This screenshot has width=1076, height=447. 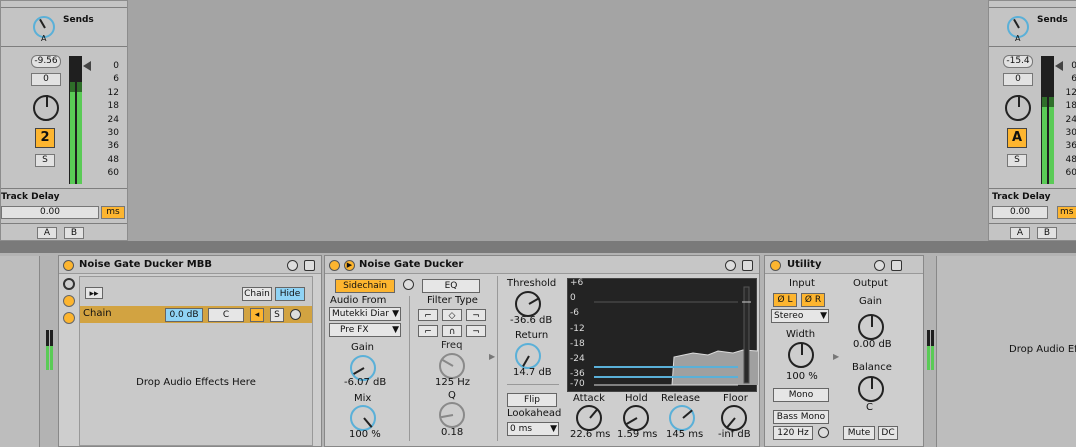 I want to click on speaker-icon: ◂, so click(x=257, y=315).